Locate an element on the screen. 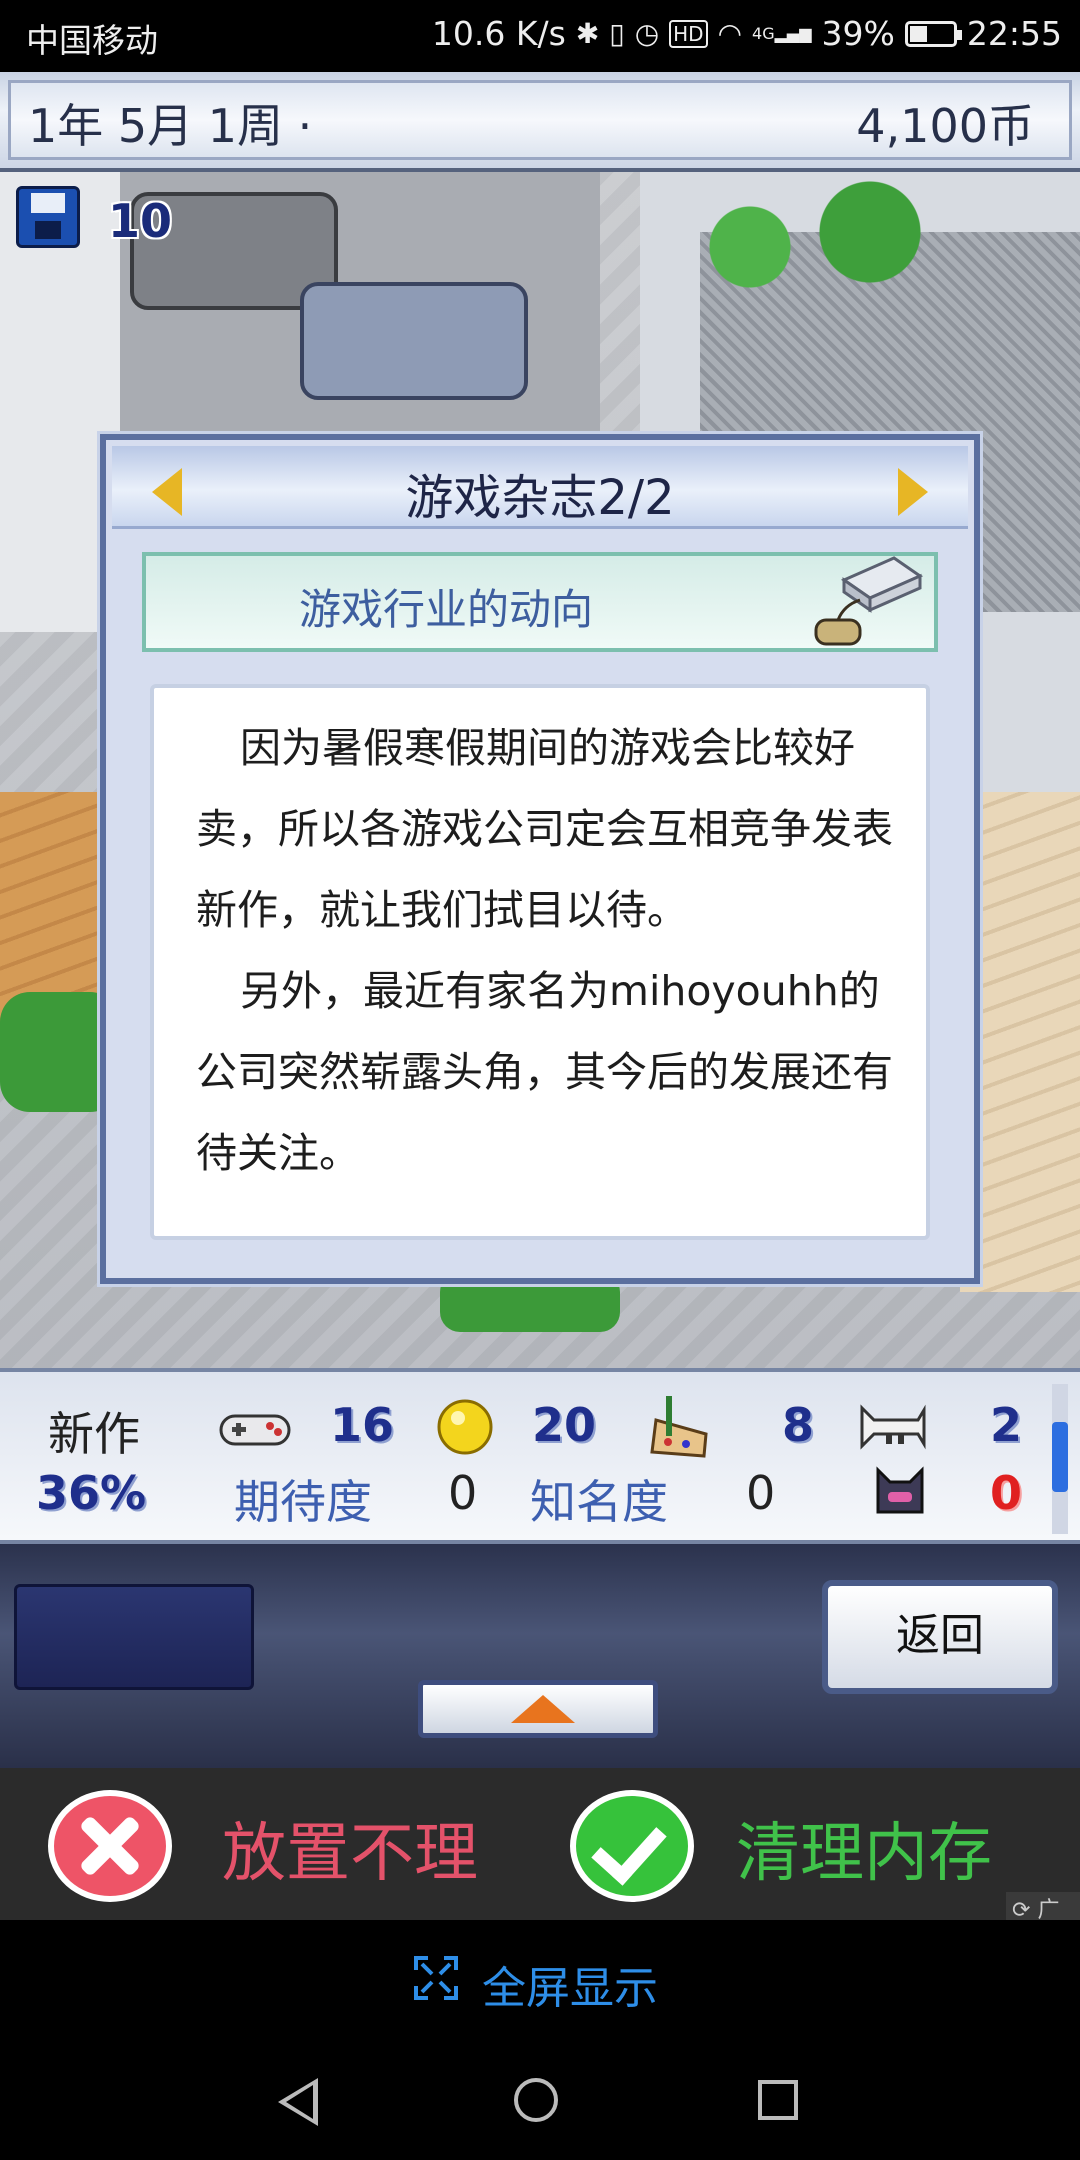 Image resolution: width=1080 pixels, height=2160 pixels. trumpet-icon is located at coordinates (893, 1427).